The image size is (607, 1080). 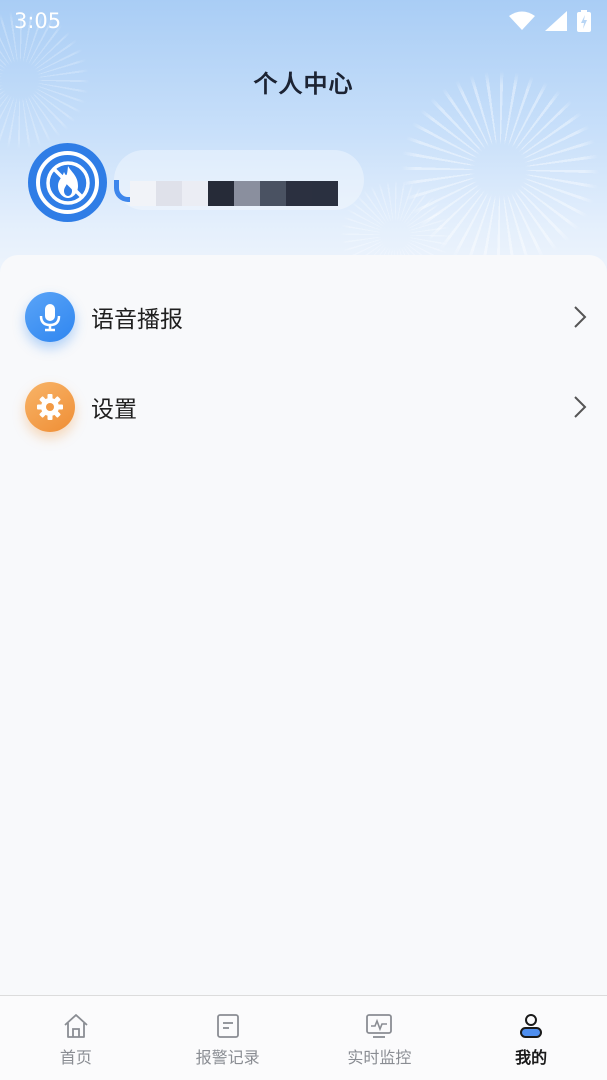 I want to click on fire-prohibited-icon, so click(x=67, y=182).